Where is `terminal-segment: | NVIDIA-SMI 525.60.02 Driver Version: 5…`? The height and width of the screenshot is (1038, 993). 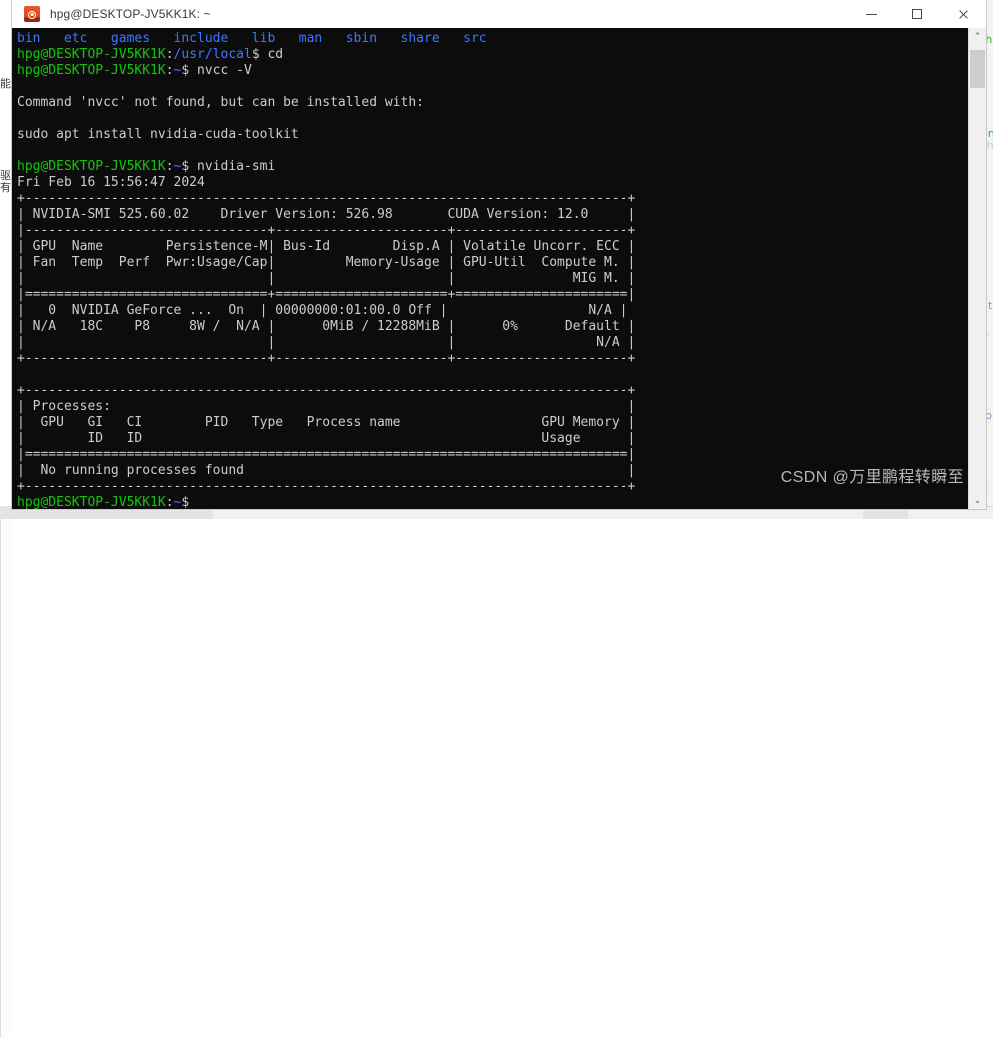
terminal-segment: | NVIDIA-SMI 525.60.02 Driver Version: 5… is located at coordinates (326, 214).